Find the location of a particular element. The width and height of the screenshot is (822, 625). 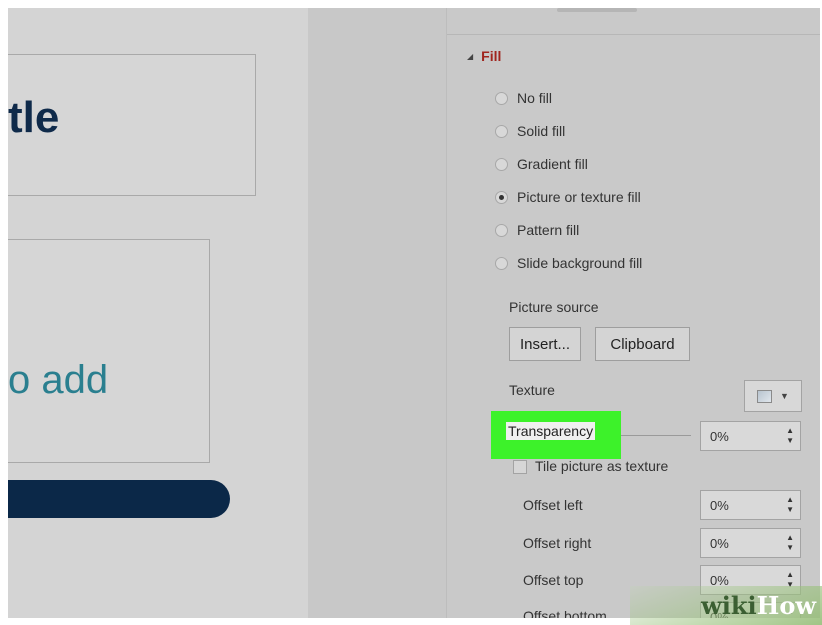

offset-top-label: Offset top is located at coordinates (553, 580).